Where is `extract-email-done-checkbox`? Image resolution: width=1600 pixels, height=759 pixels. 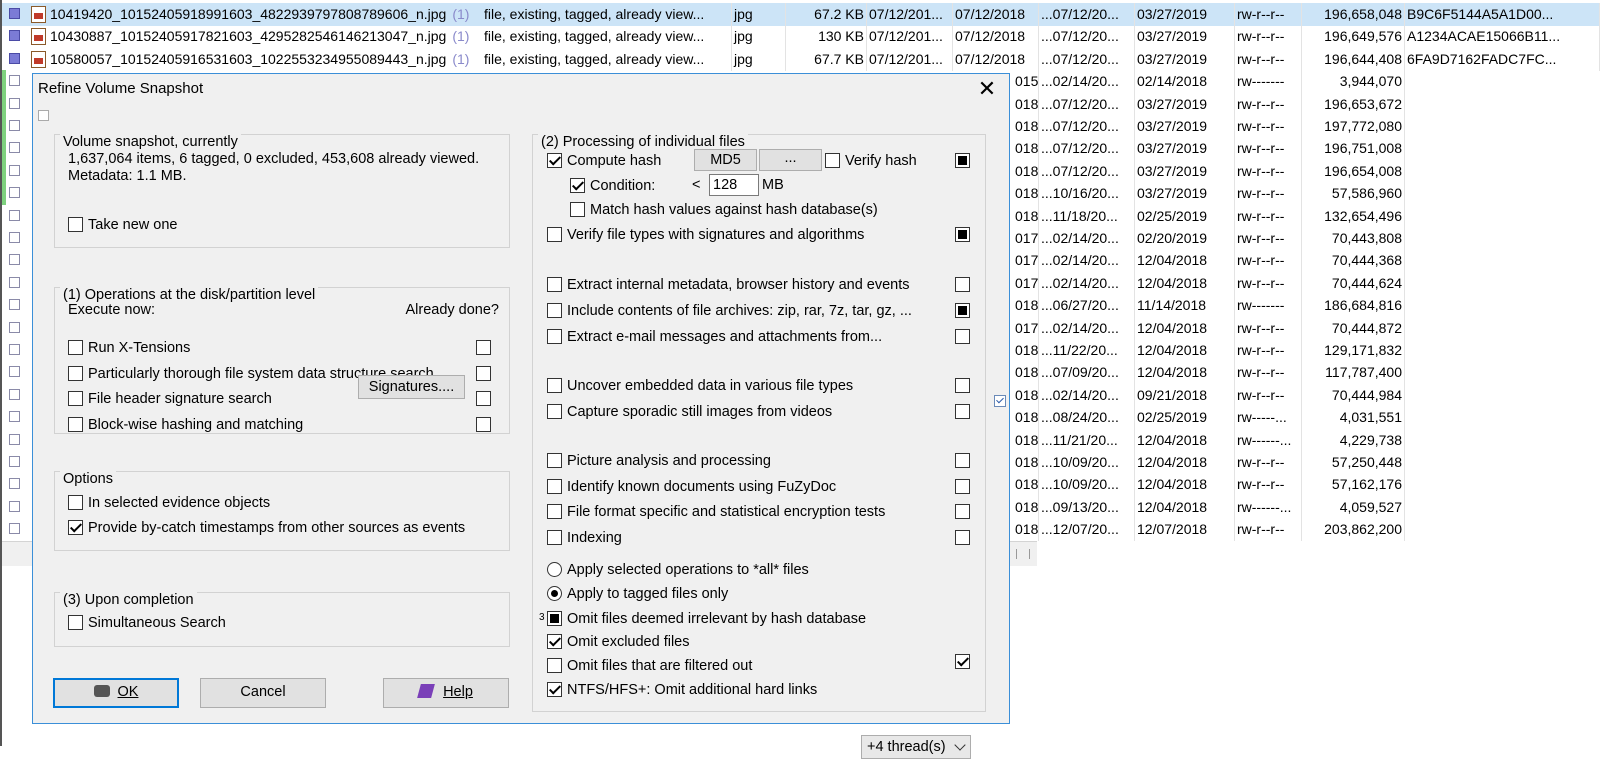 extract-email-done-checkbox is located at coordinates (962, 336).